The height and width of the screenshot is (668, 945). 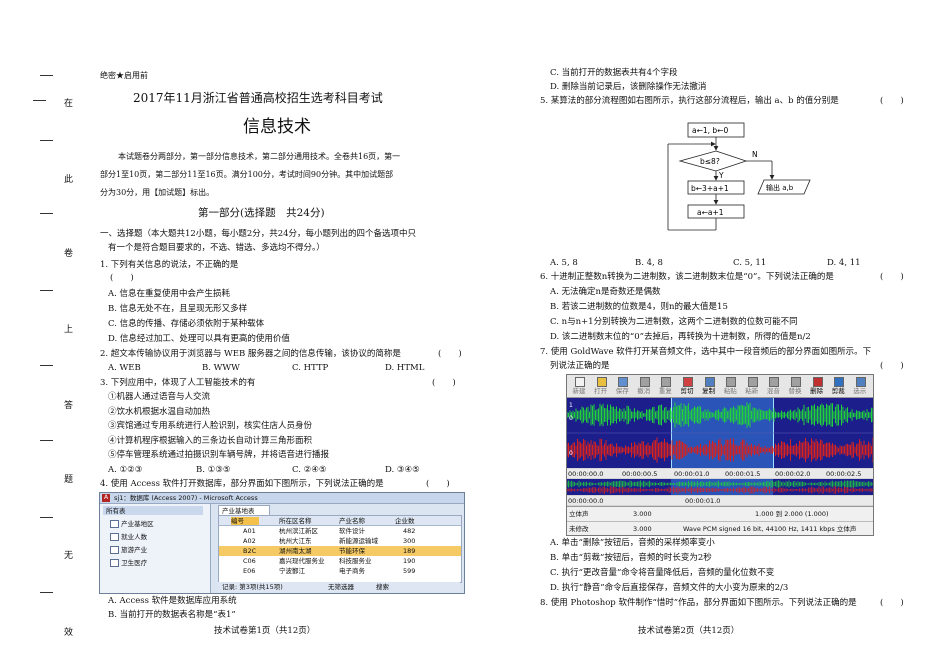 I want to click on access-title: sj1：数据库 (Access 2007) - Microsoft Access, so click(x=186, y=498).